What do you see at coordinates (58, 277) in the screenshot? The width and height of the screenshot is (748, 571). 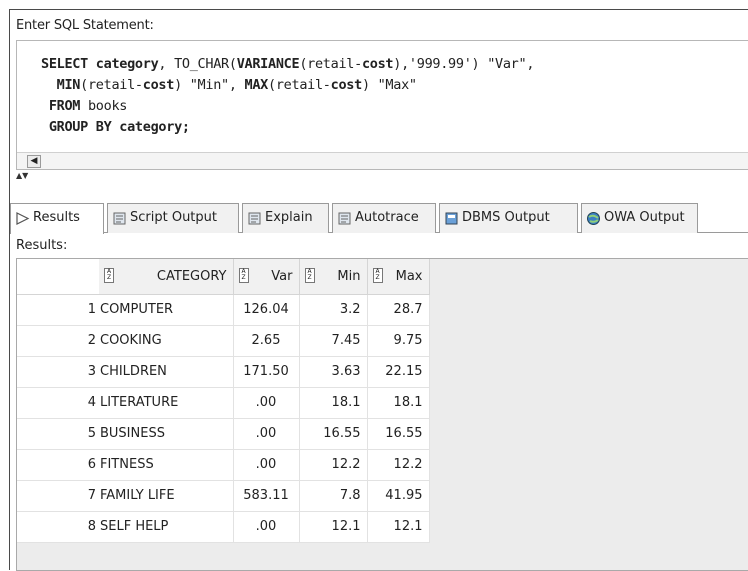 I see `row-number-header` at bounding box center [58, 277].